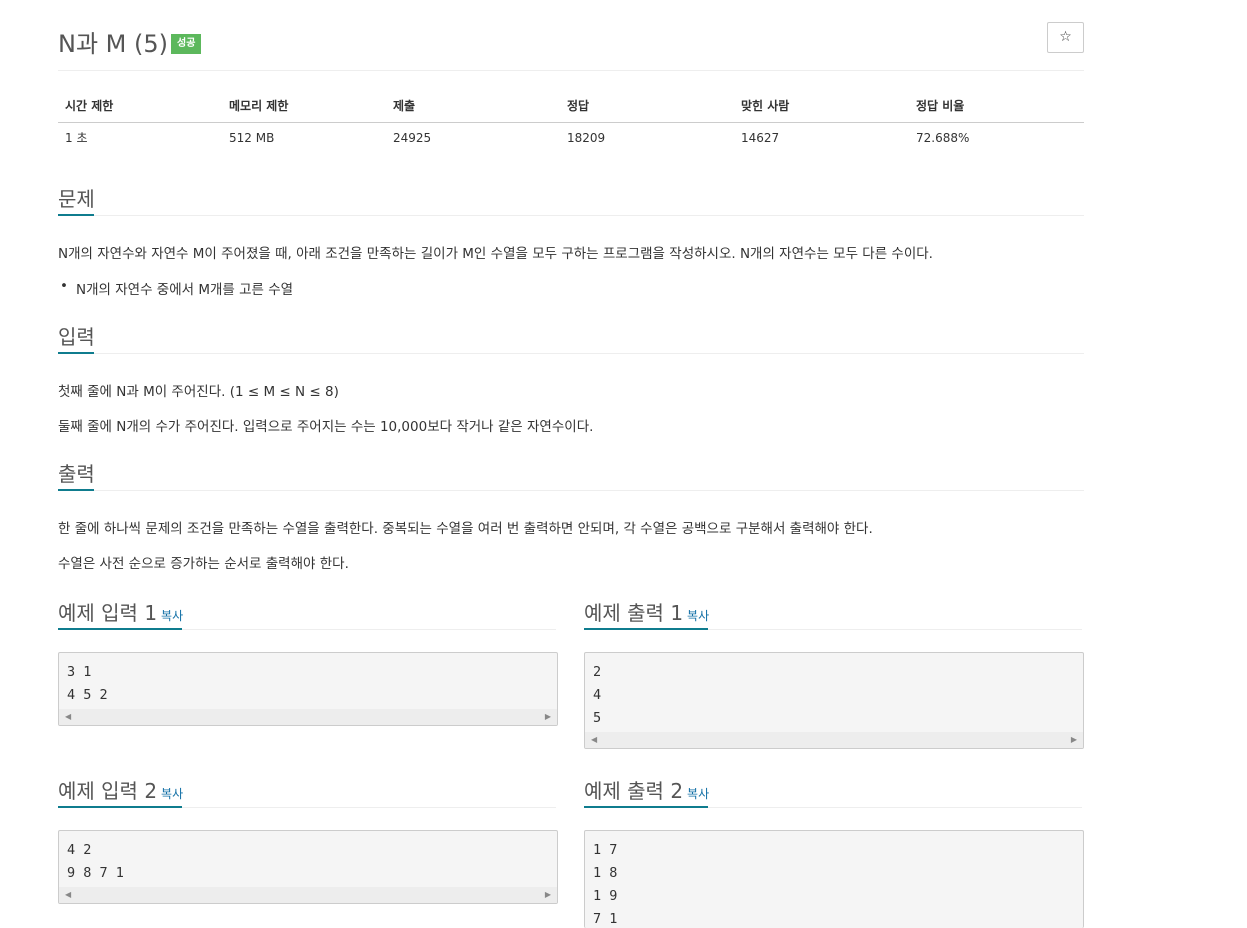  I want to click on star-icon: ☆, so click(1065, 37).